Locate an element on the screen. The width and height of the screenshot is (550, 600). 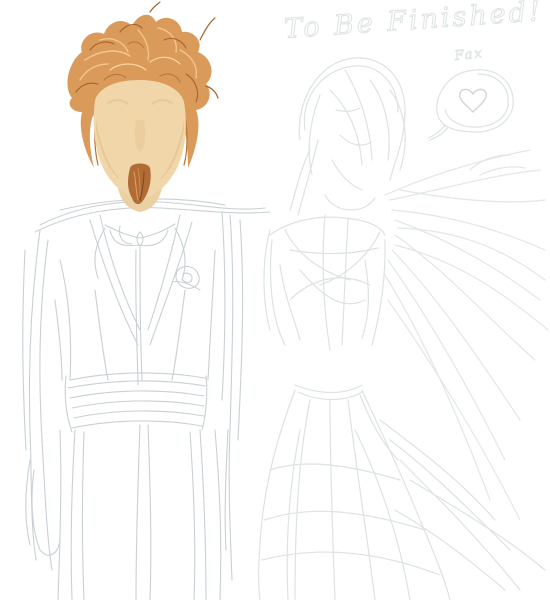
speech-bubble is located at coordinates (470, 105).